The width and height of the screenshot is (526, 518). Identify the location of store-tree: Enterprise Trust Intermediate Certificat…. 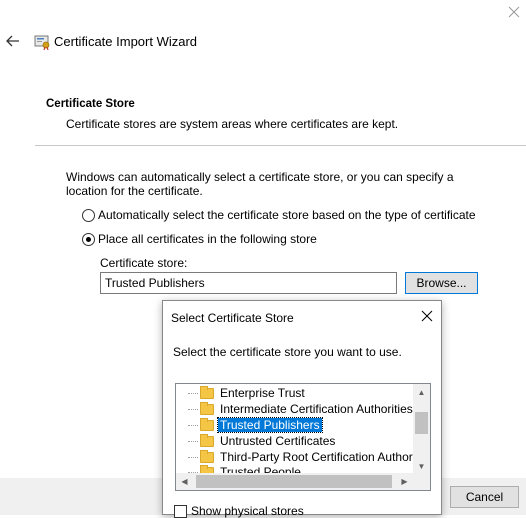
(303, 437).